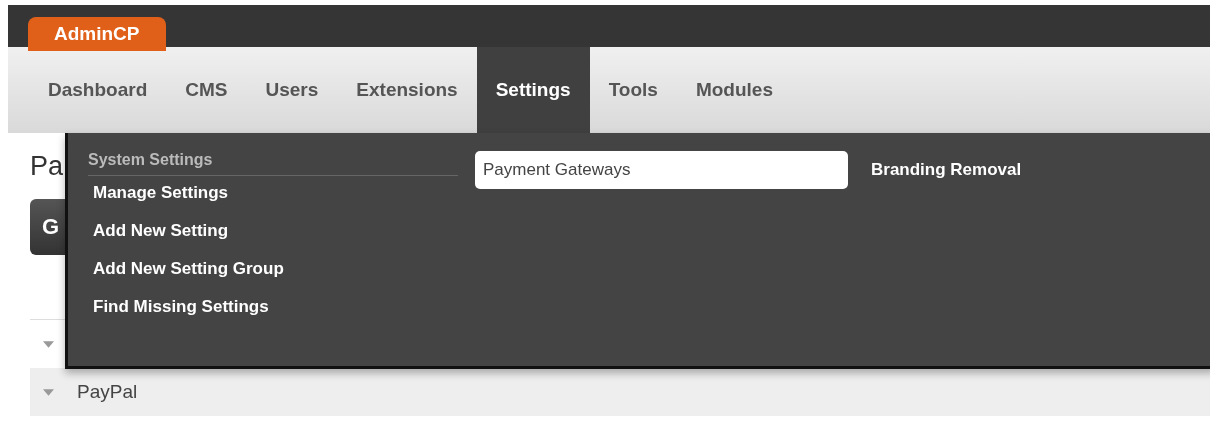  I want to click on nav-tab: Settings, so click(533, 90).